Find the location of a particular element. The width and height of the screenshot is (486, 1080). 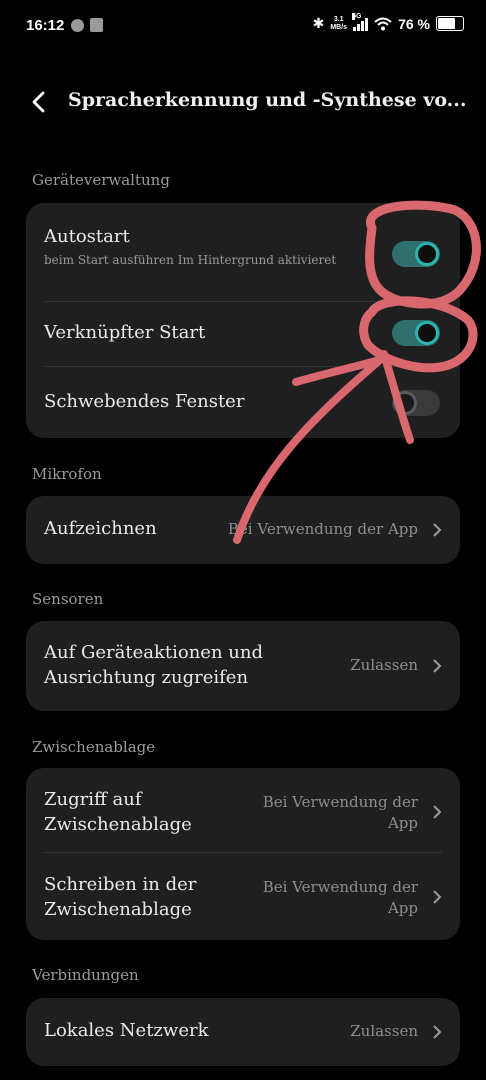

row-local-network: Lokales Netzwerk Zulassen is located at coordinates (243, 1032).